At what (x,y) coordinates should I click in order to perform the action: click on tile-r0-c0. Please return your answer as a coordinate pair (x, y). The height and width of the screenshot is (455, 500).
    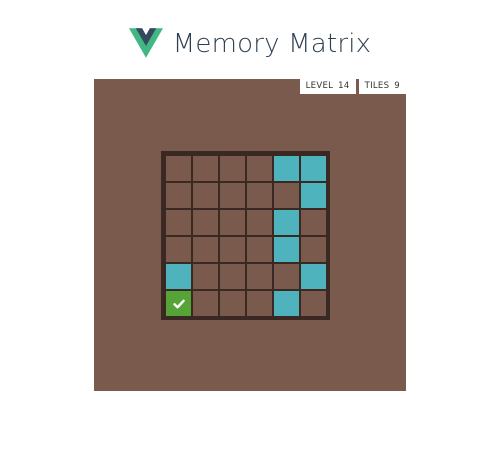
    Looking at the image, I should click on (178, 168).